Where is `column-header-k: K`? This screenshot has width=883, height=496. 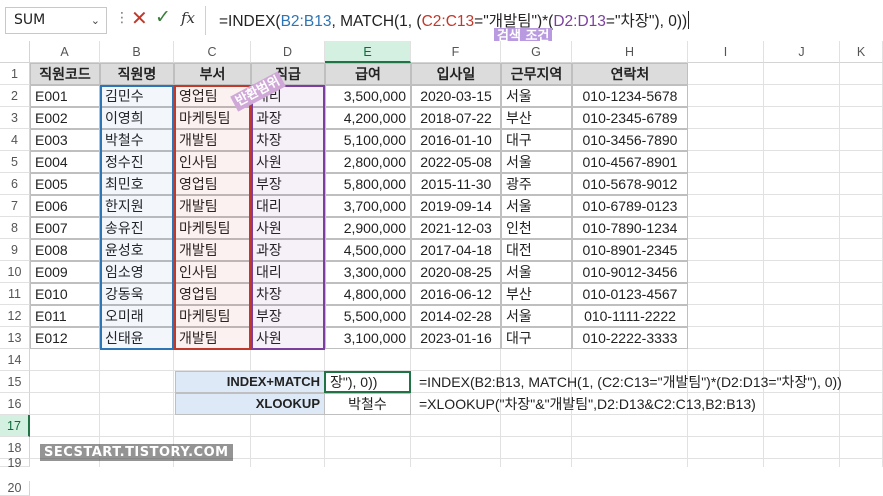
column-header-k: K is located at coordinates (861, 52).